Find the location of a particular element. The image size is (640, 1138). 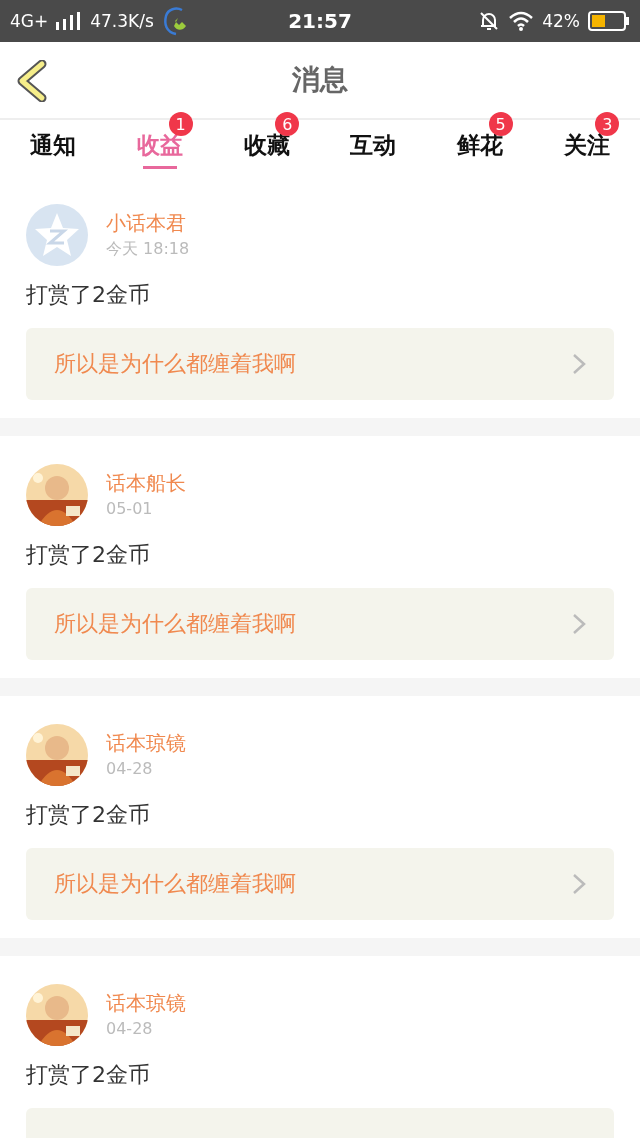

user-name: 小话本君 is located at coordinates (146, 223).